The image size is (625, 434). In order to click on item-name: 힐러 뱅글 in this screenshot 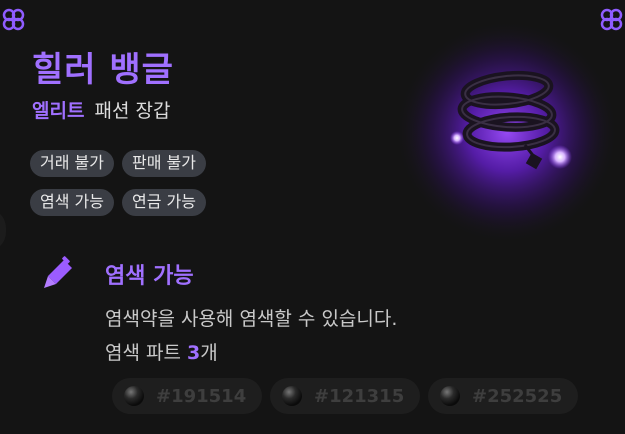, I will do `click(103, 70)`.